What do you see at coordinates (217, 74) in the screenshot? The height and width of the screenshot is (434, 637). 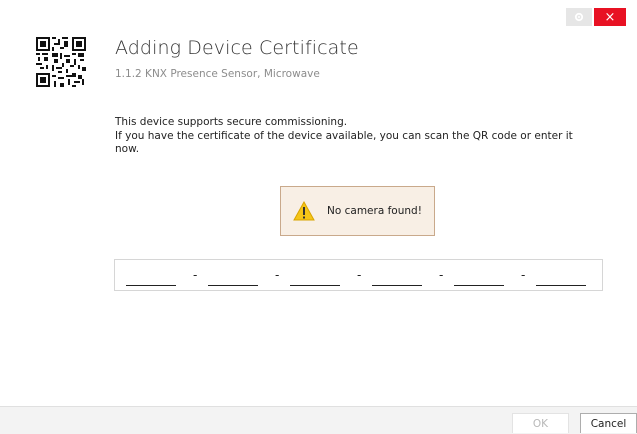 I see `device-subtitle: 1.1.2 KNX Presence Sensor, Microwave` at bounding box center [217, 74].